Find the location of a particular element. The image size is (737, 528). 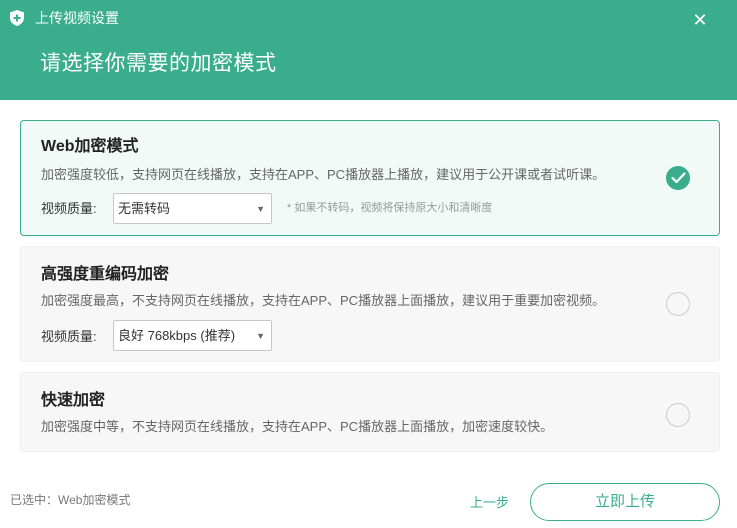

option-title: 高强度重编码加密 is located at coordinates (105, 274).